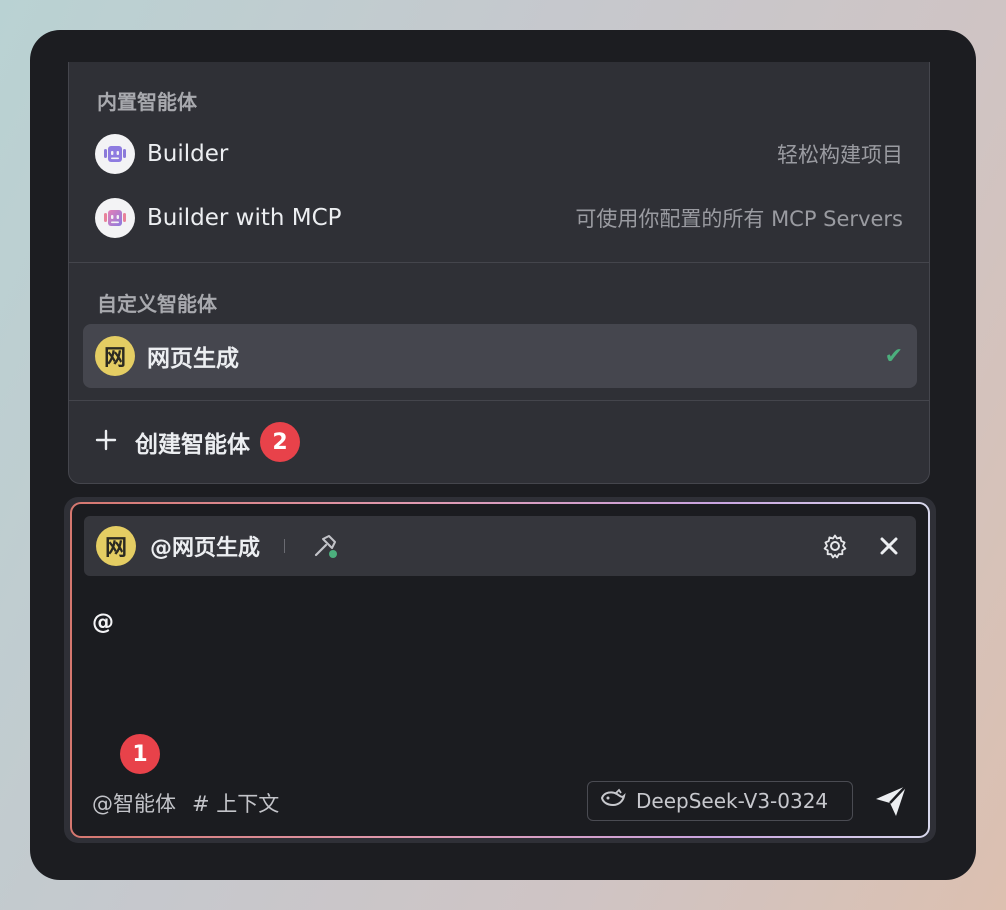 The height and width of the screenshot is (910, 1006). What do you see at coordinates (115, 218) in the screenshot?
I see `robot-mcp-icon` at bounding box center [115, 218].